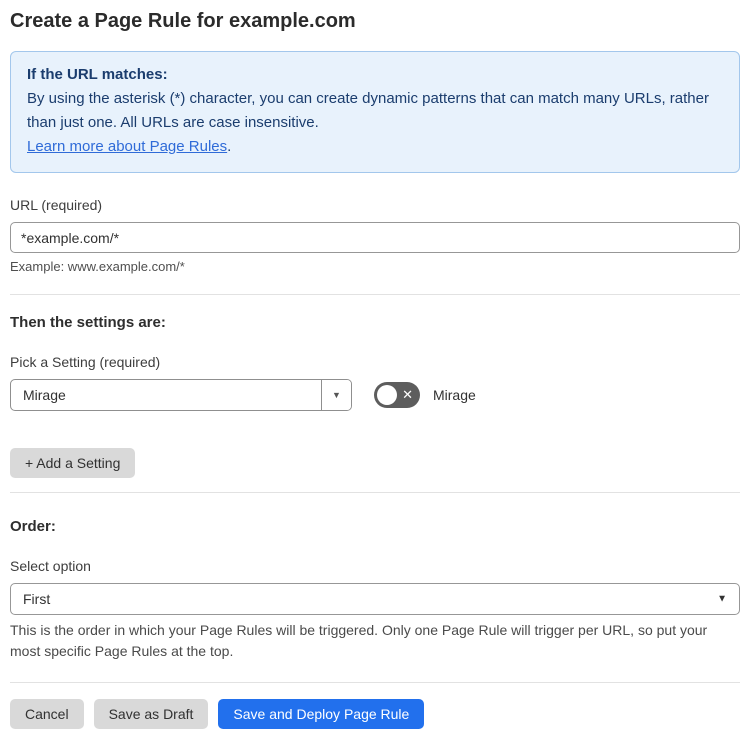 The height and width of the screenshot is (749, 750). Describe the element at coordinates (407, 395) in the screenshot. I see `toggle-off-x-icon: ✕` at that location.